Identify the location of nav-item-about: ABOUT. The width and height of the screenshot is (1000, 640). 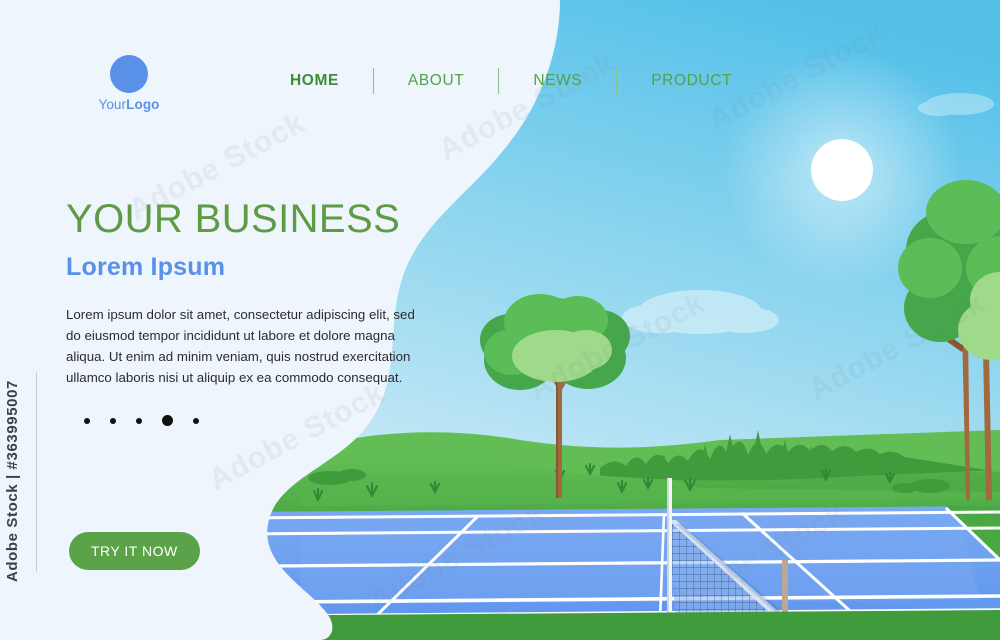
(436, 81).